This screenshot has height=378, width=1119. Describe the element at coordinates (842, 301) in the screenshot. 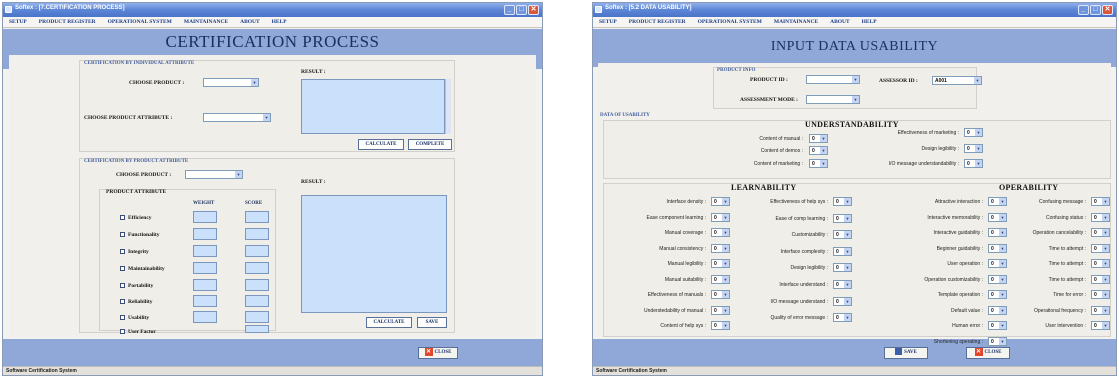

I see `col2-item-6-combo: 0 ▼` at that location.